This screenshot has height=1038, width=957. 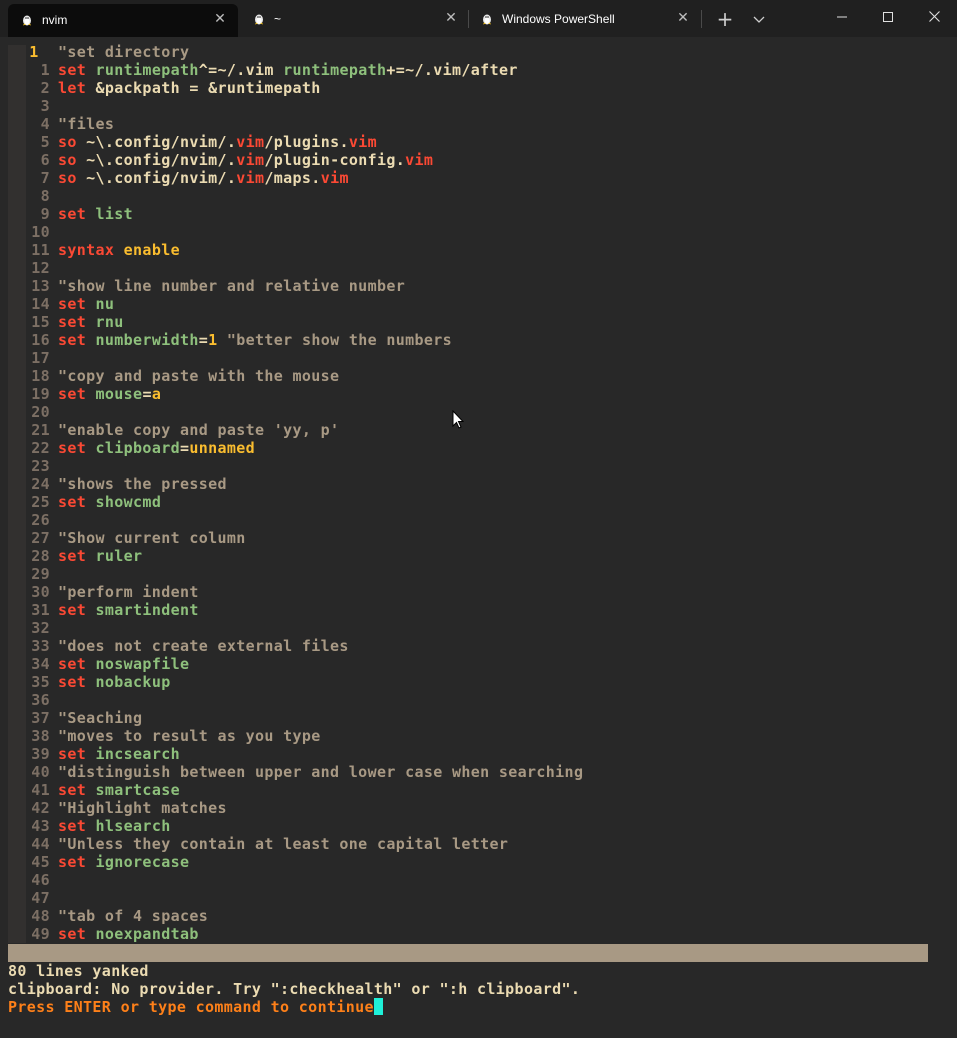 What do you see at coordinates (114, 682) in the screenshot?
I see `line-text: set nobackup` at bounding box center [114, 682].